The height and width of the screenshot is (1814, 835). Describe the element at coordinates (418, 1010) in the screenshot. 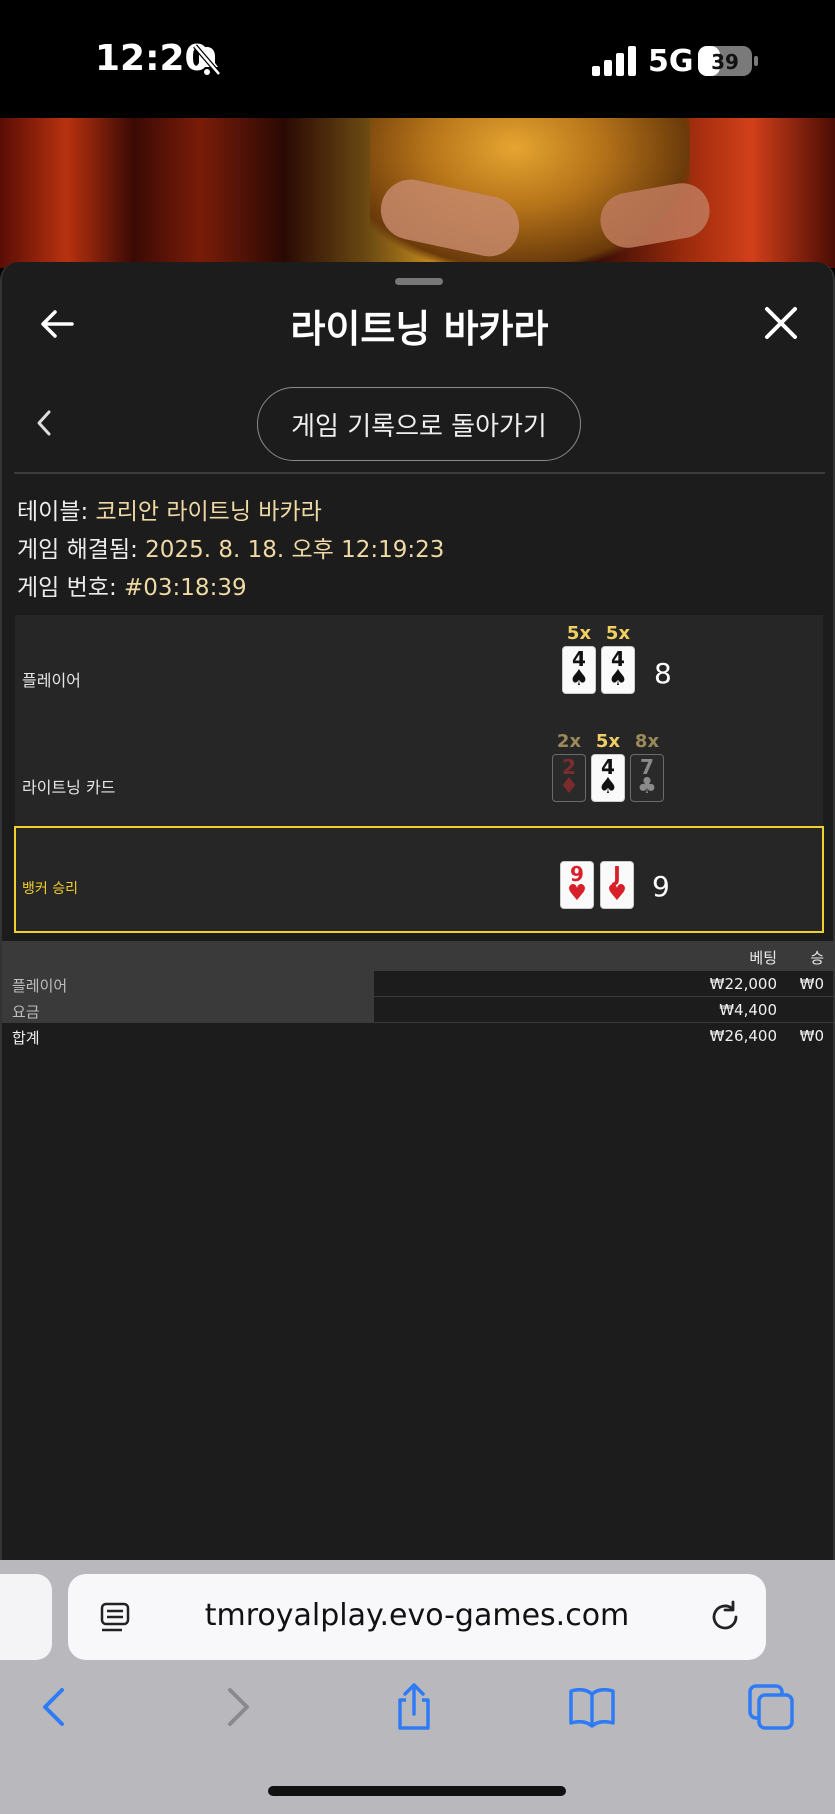

I see `table-row: 요금 ₩4,400` at that location.